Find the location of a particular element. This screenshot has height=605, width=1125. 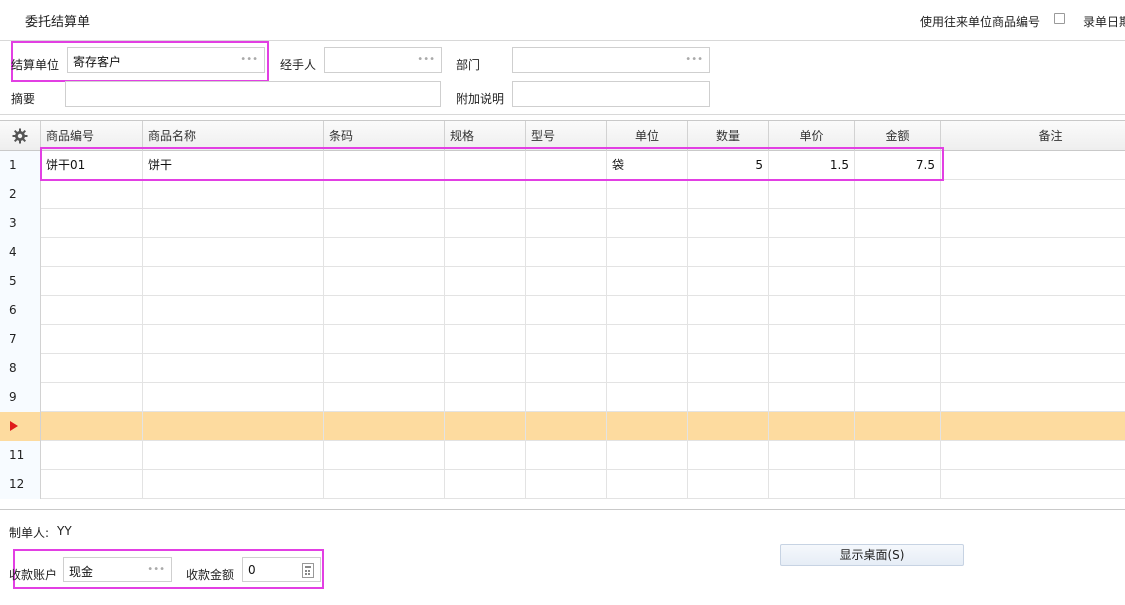

dept-field: ••• is located at coordinates (611, 60).